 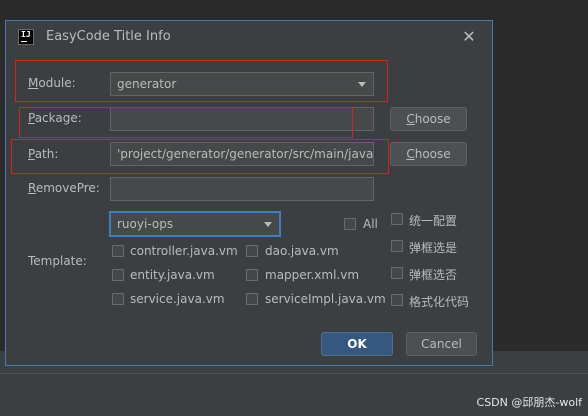 I want to click on template-label-entity: entity.java.vm, so click(x=172, y=275).